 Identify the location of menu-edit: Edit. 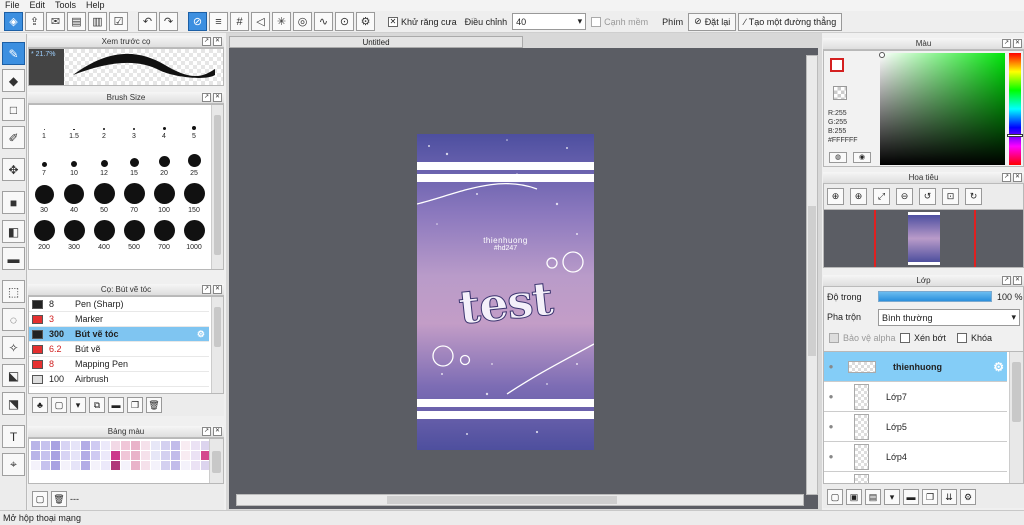
(38, 5).